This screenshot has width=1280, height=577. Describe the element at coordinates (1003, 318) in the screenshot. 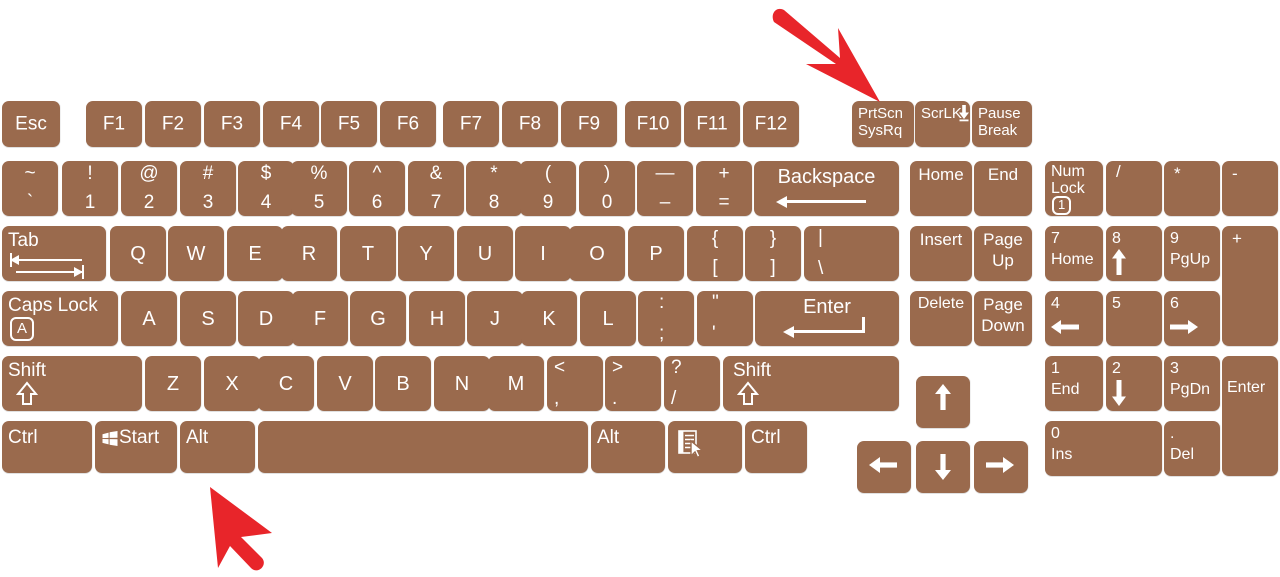

I see `key-page-down: Page Down` at that location.